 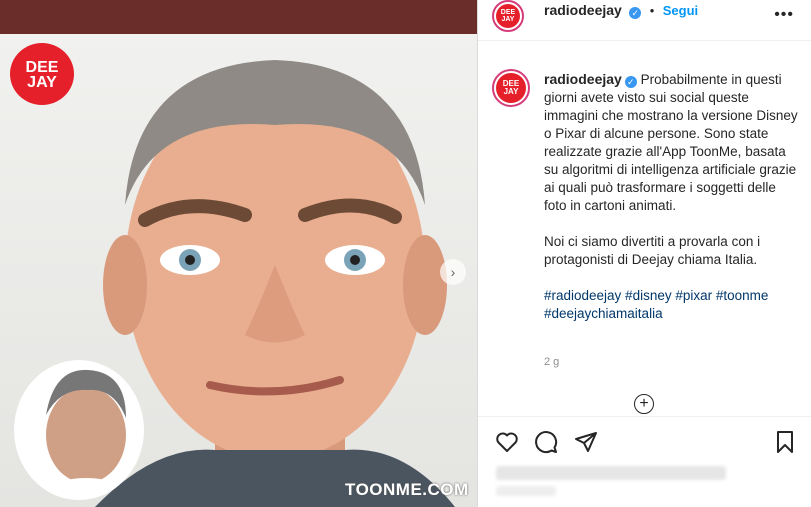 What do you see at coordinates (546, 442) in the screenshot?
I see `comment-icon` at bounding box center [546, 442].